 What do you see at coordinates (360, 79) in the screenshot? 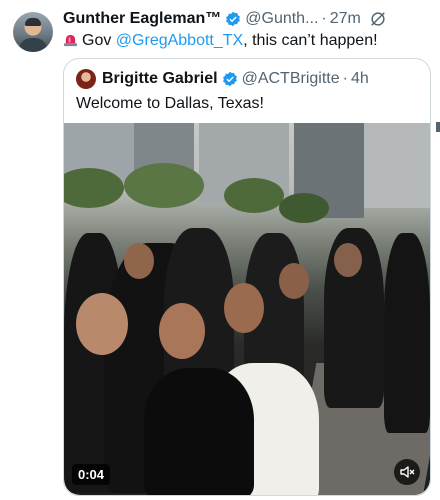
I see `quoted-time: 4h` at bounding box center [360, 79].